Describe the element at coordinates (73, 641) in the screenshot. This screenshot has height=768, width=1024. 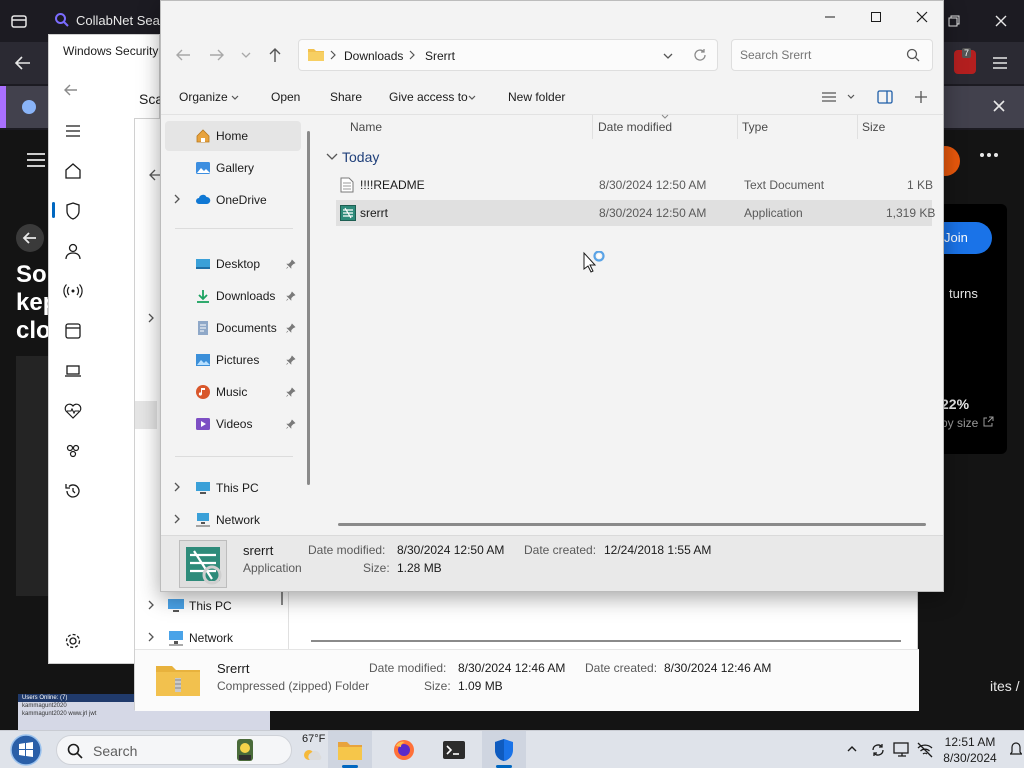
I see `settings-icon` at that location.